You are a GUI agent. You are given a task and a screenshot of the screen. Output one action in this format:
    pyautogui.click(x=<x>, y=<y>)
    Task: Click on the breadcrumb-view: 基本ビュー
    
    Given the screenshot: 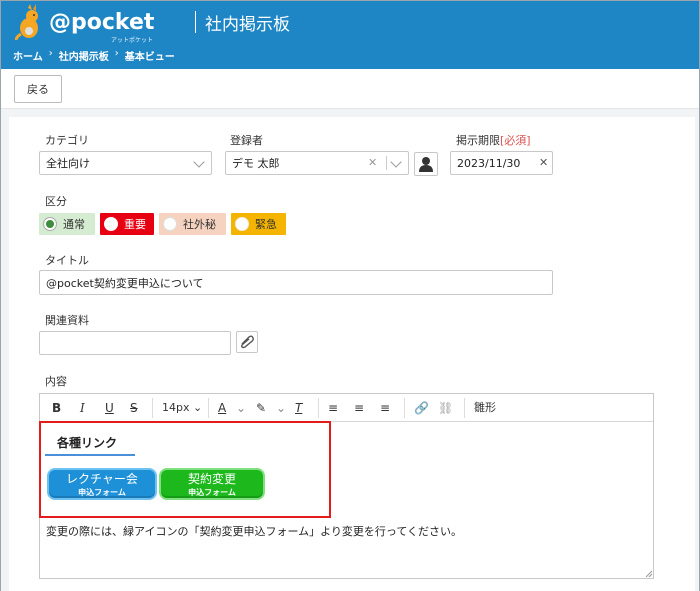 What is the action you would take?
    pyautogui.click(x=150, y=55)
    